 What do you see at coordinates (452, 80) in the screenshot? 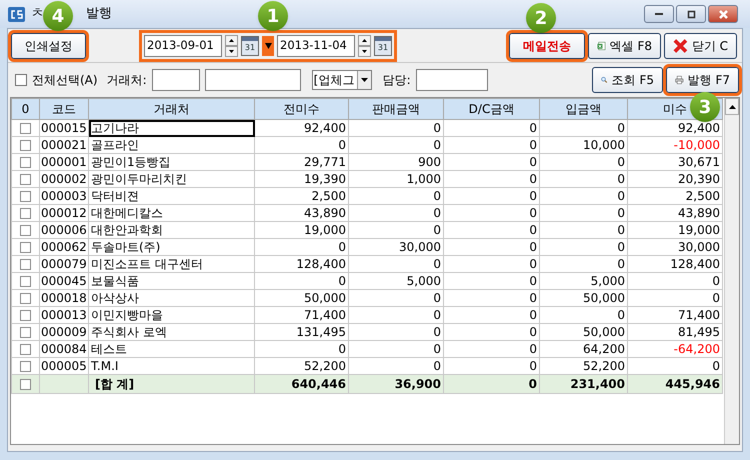
I see `manager-field` at bounding box center [452, 80].